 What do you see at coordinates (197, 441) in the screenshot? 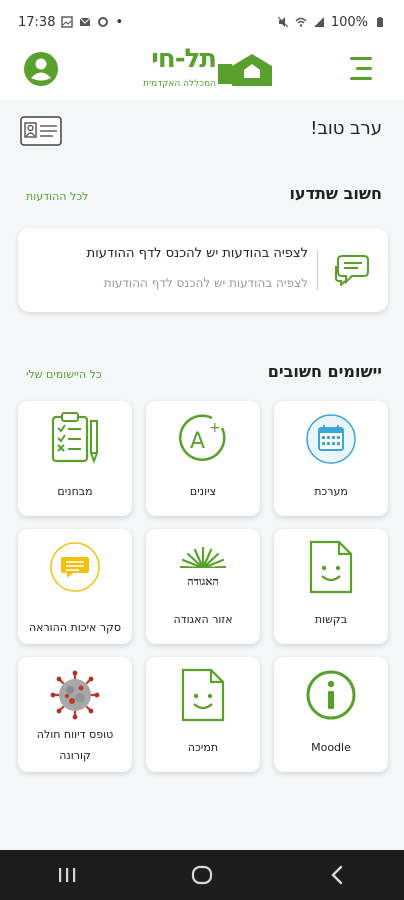
I see `svg-text: A` at bounding box center [197, 441].